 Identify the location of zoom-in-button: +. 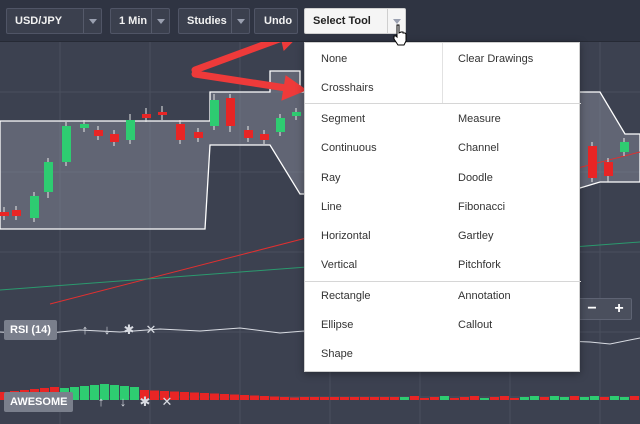
(619, 309).